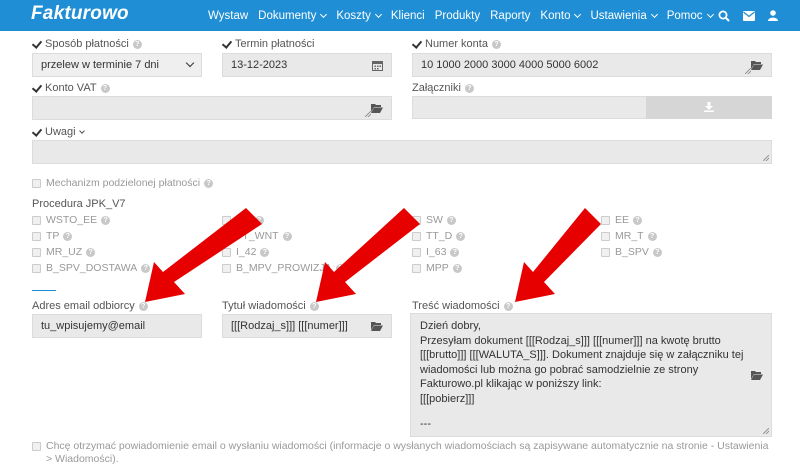 This screenshot has height=472, width=800. What do you see at coordinates (83, 306) in the screenshot?
I see `label-text: Adres email odbiorcy` at bounding box center [83, 306].